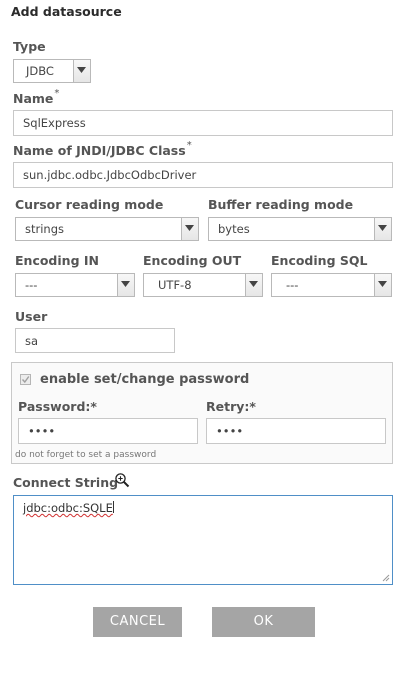 The image size is (406, 675). What do you see at coordinates (175, 285) in the screenshot?
I see `encoding-out-value: UTF-8` at bounding box center [175, 285].